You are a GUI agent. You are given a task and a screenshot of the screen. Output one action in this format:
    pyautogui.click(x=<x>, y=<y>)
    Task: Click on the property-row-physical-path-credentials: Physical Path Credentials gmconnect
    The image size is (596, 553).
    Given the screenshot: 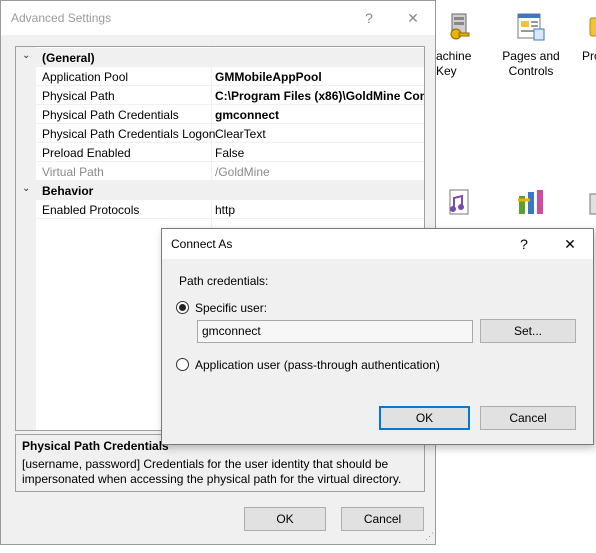 What is the action you would take?
    pyautogui.click(x=220, y=114)
    